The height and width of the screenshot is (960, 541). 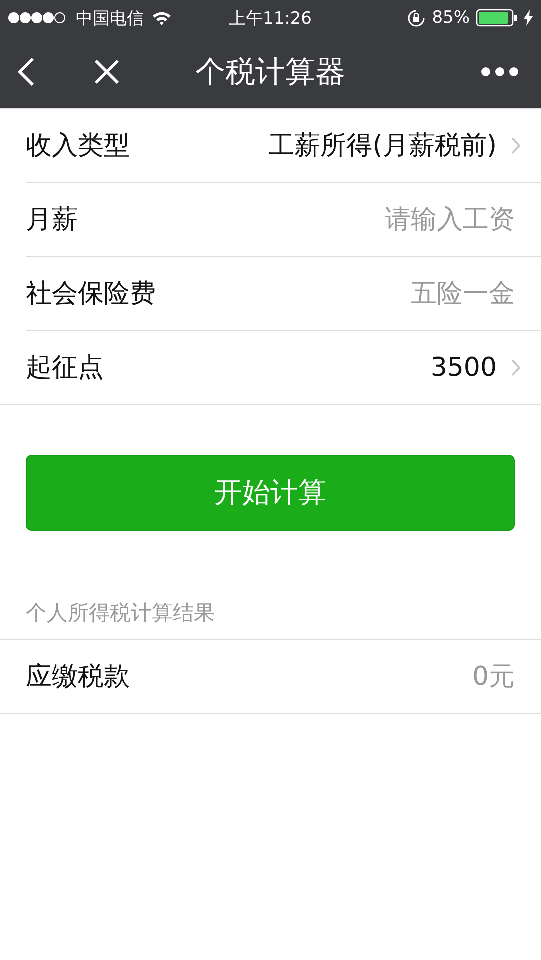 I want to click on result-value: 0元, so click(x=493, y=677).